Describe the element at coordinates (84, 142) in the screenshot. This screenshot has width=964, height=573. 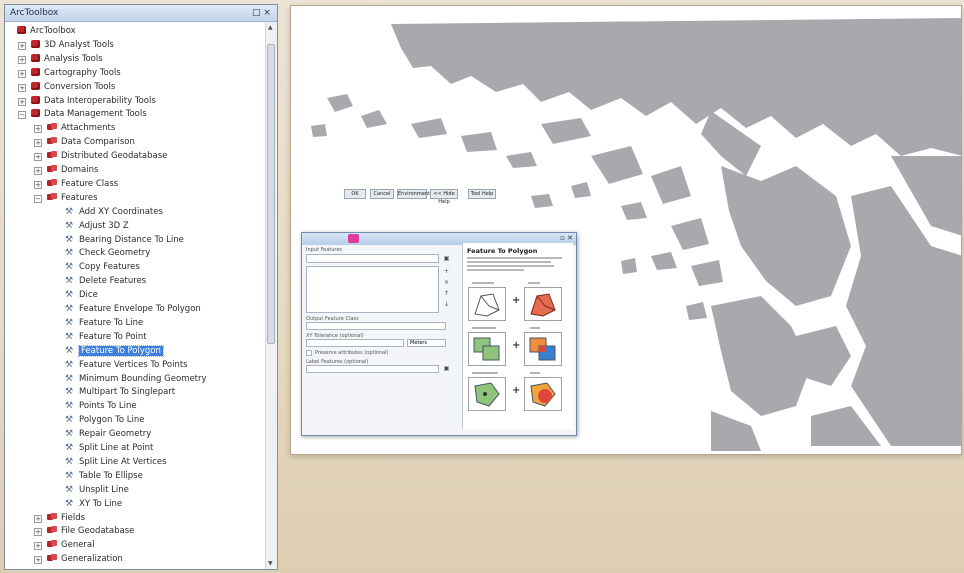
I see `toolset-item: + Data Comparison` at that location.